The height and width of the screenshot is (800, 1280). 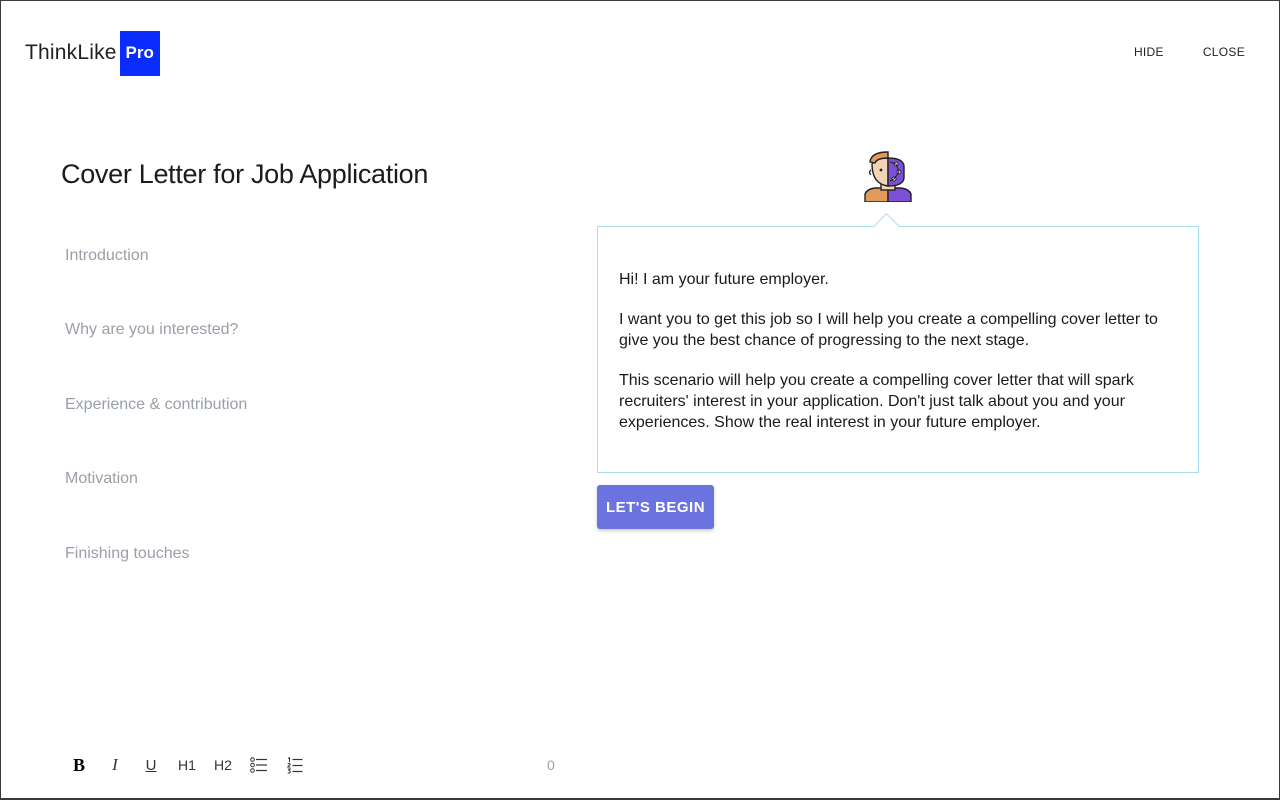 I want to click on top-actions: HIDE CLOSE, so click(x=1189, y=52).